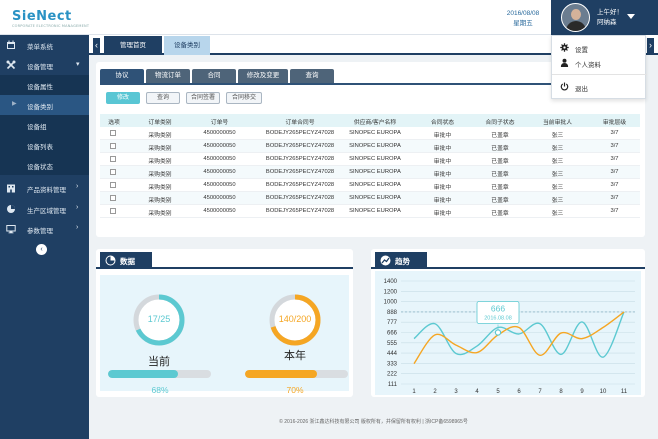  I want to click on sidebar-subitem-device-group: 设备组, so click(44, 125).